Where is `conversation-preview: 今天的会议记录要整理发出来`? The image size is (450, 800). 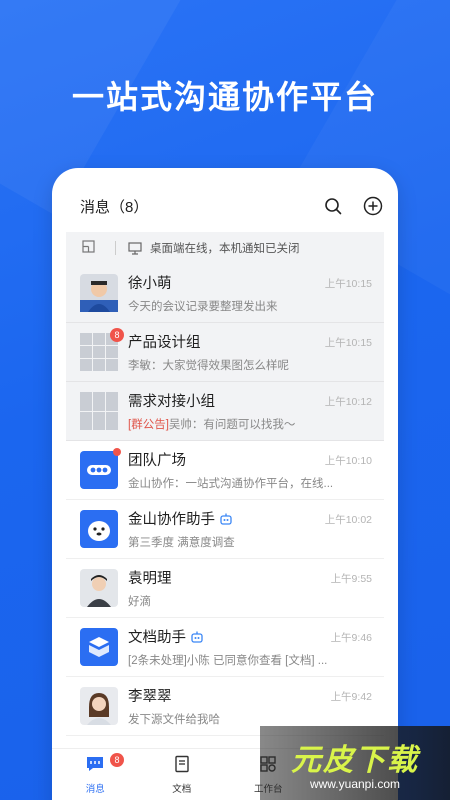
conversation-preview: 今天的会议记录要整理发出来 is located at coordinates (203, 307).